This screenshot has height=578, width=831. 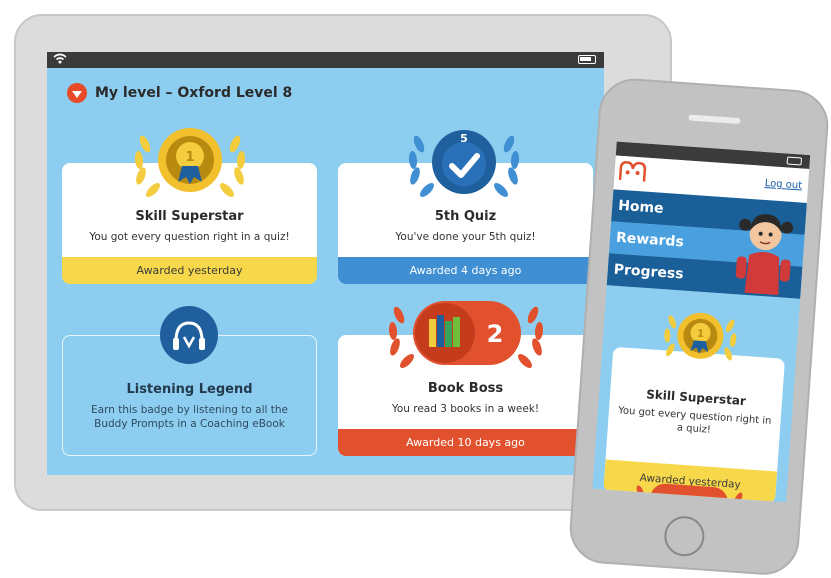 What do you see at coordinates (465, 442) in the screenshot?
I see `awarded-status: Awarded 10 days ago` at bounding box center [465, 442].